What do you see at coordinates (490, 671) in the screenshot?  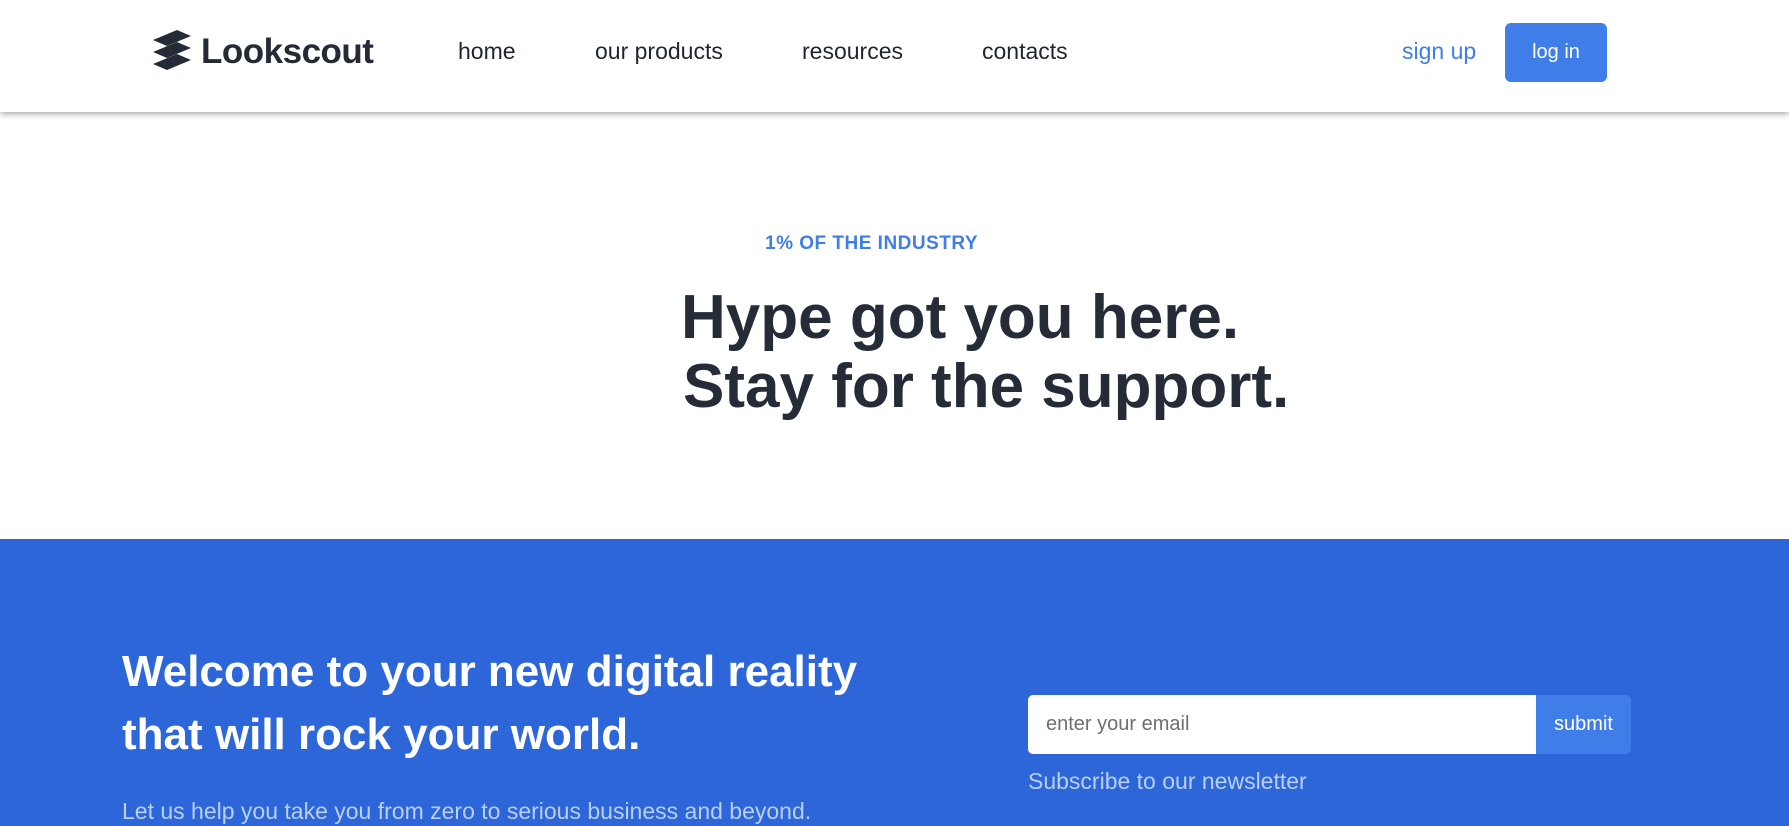 I see `cta-heading-line-1: Welcome to your new digital reality` at bounding box center [490, 671].